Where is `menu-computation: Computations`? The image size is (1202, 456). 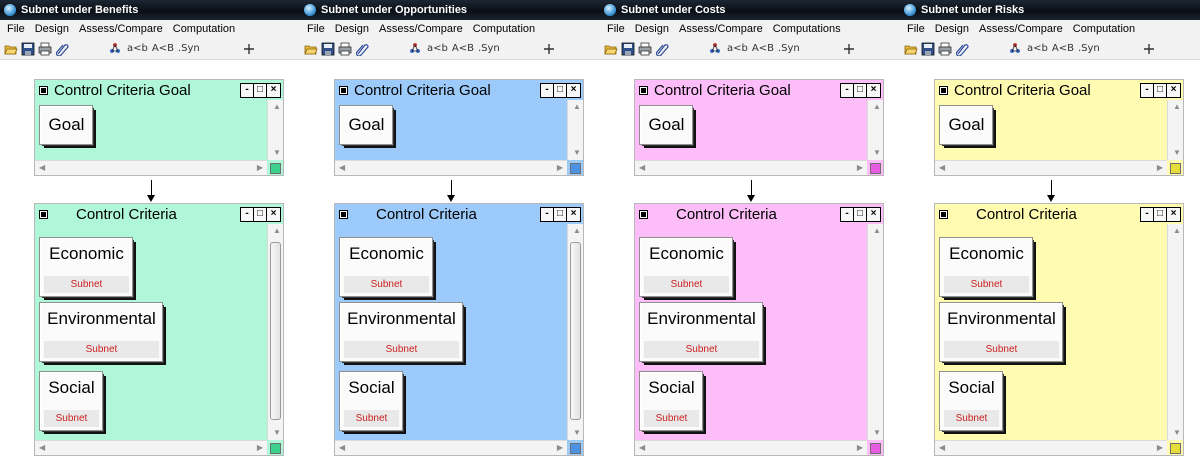
menu-computation: Computations is located at coordinates (807, 29).